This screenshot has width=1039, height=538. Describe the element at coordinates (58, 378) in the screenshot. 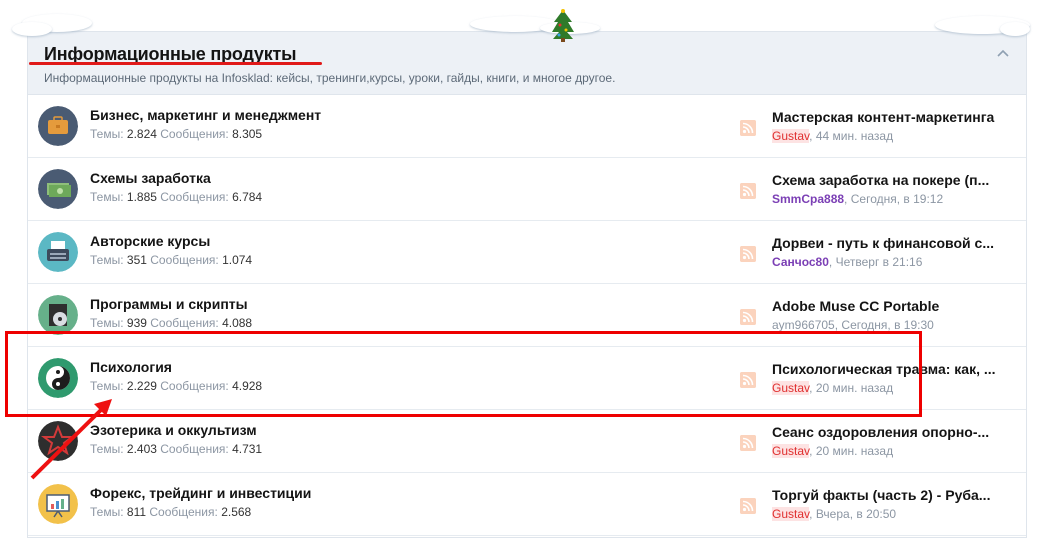

I see `yin-yang-icon` at that location.